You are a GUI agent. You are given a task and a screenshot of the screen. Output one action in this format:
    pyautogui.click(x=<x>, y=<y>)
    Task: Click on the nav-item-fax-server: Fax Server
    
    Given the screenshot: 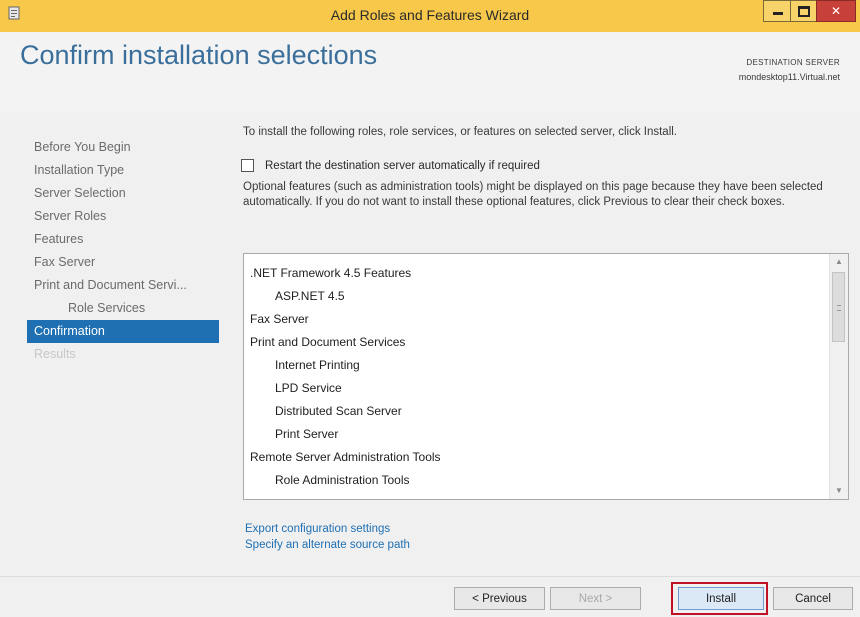 What is the action you would take?
    pyautogui.click(x=123, y=262)
    